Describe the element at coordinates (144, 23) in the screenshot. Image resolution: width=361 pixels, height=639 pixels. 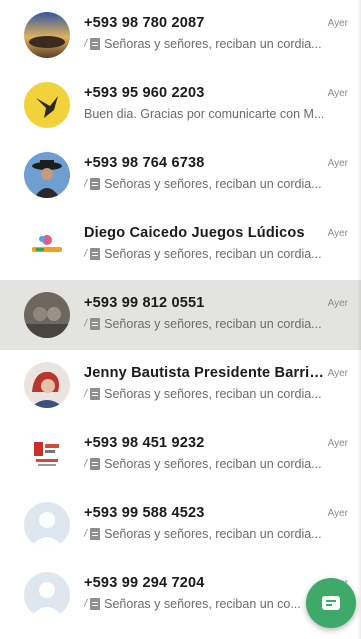
I see `contact-name: +593 98 780 2087` at that location.